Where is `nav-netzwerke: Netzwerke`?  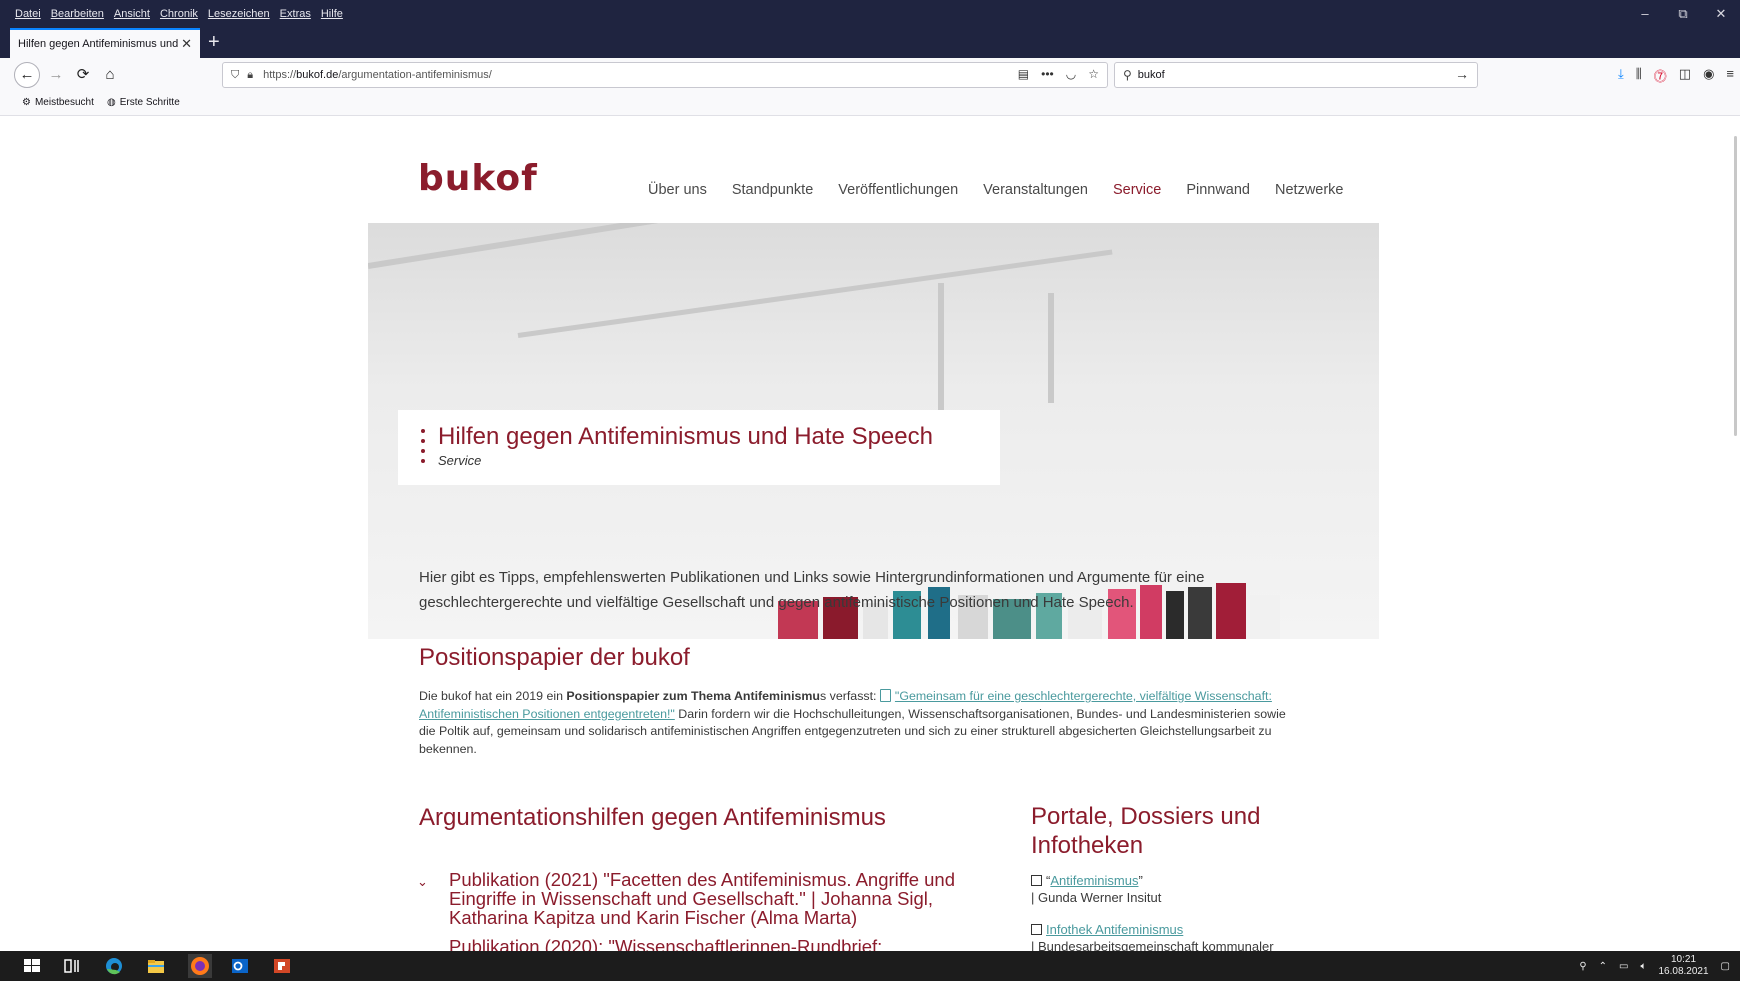 nav-netzwerke: Netzwerke is located at coordinates (1309, 190).